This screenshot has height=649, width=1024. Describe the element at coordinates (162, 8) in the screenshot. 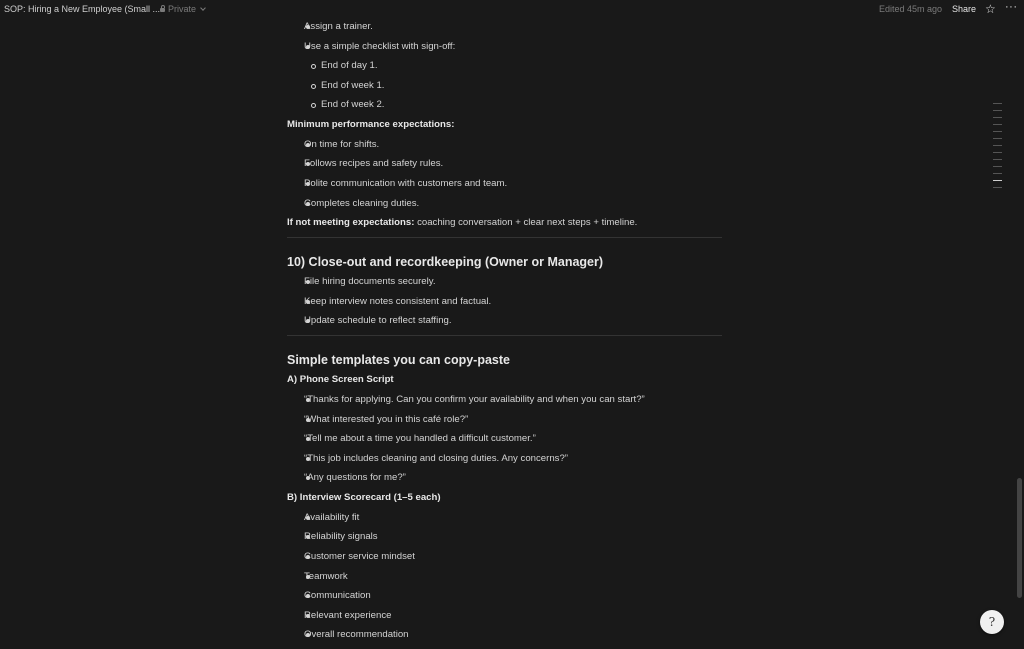

I see `lock-icon` at that location.